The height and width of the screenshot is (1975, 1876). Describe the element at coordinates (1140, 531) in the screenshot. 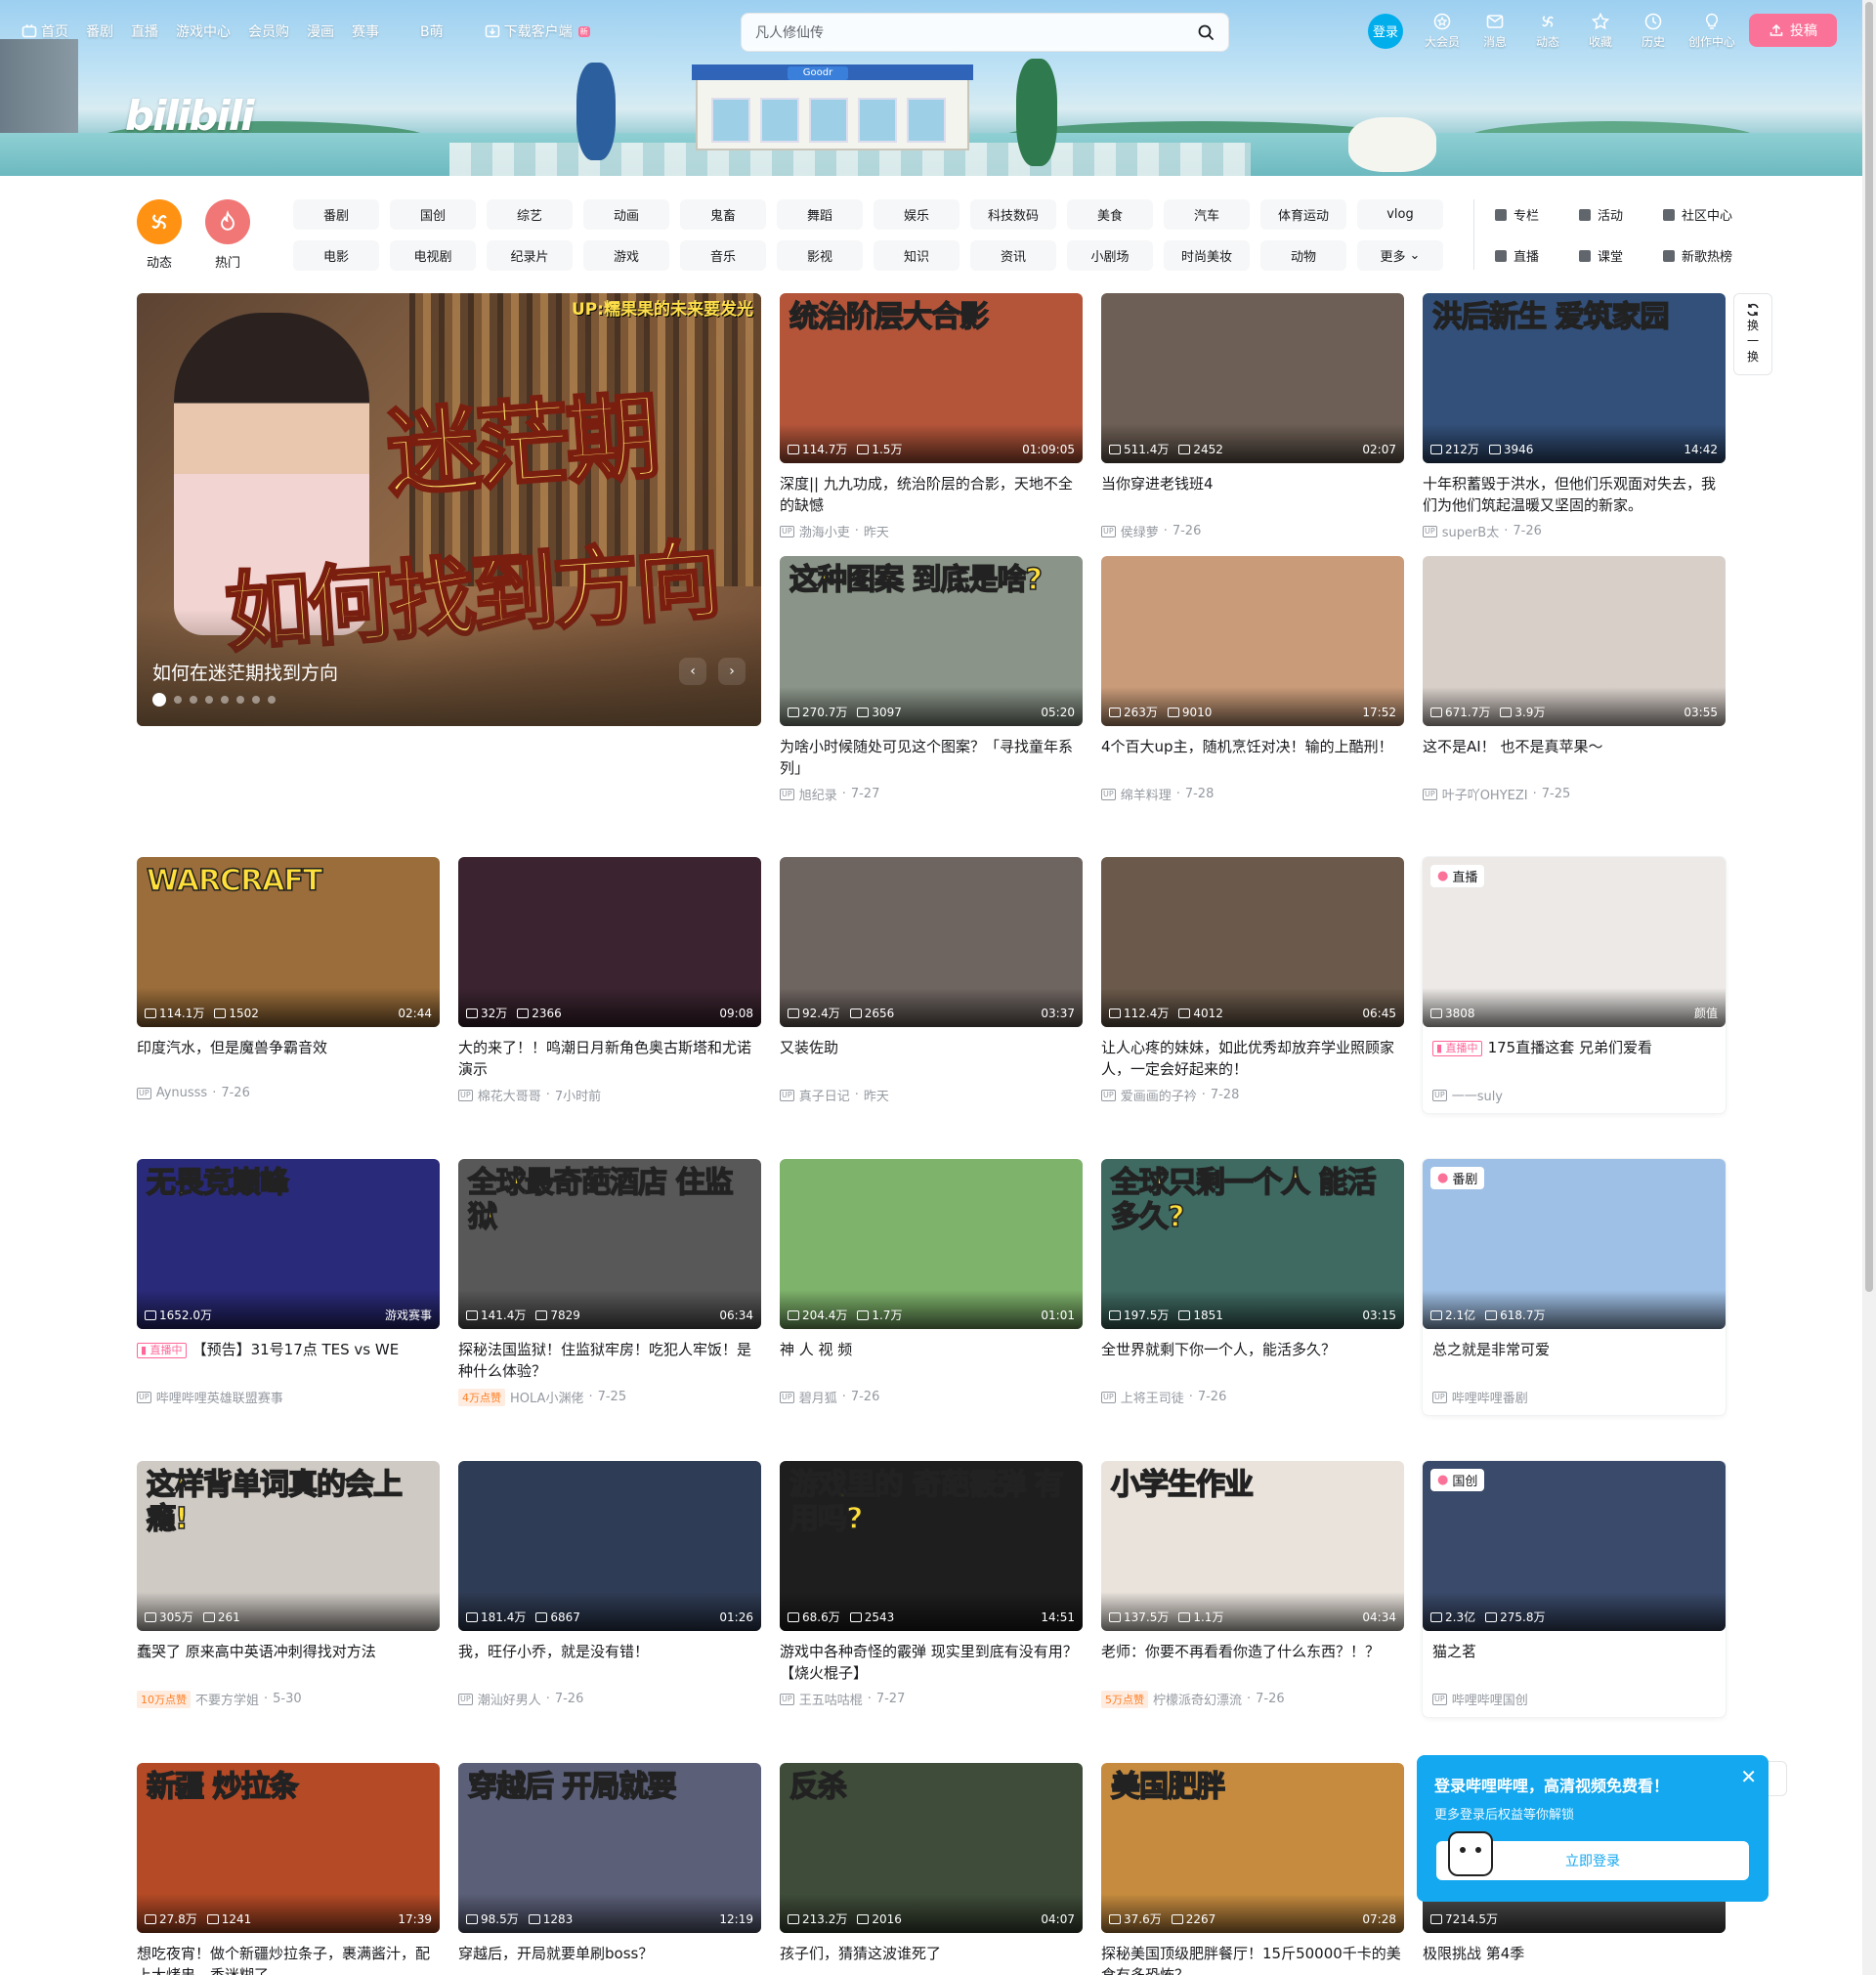

I see `uploader-name: 侯绿萝` at that location.